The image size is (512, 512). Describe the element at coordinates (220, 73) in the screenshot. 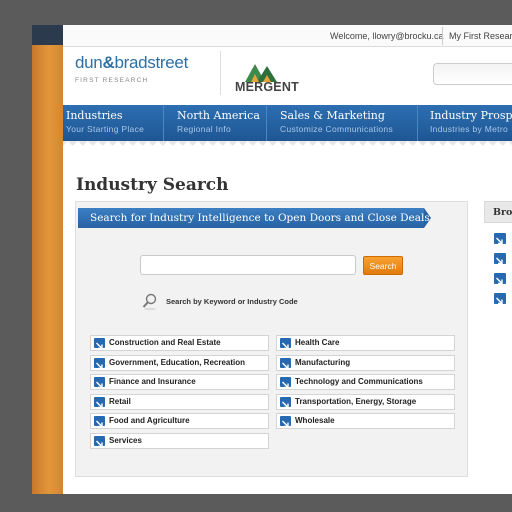

I see `logo-divider` at that location.